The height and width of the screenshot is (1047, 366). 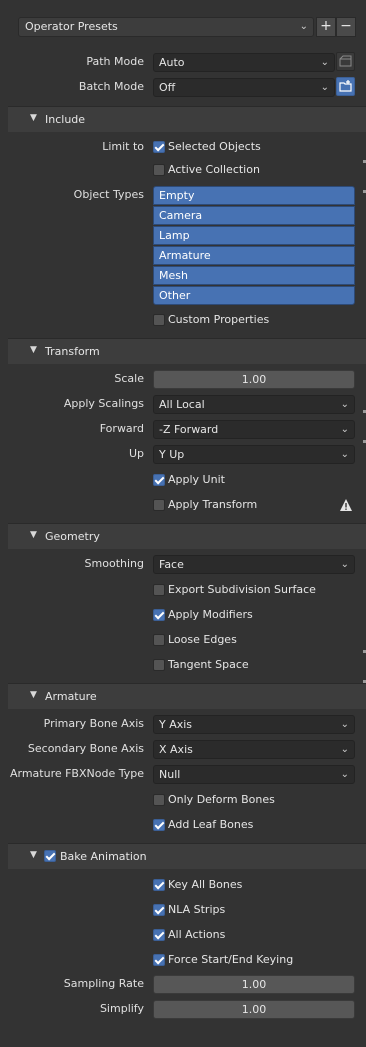 What do you see at coordinates (253, 910) in the screenshot?
I see `nla-strips-checkbox: NLA Strips` at bounding box center [253, 910].